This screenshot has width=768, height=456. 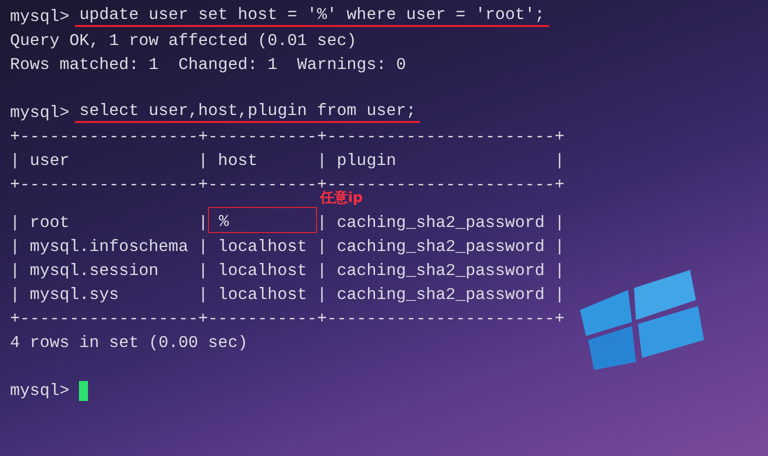 What do you see at coordinates (94, 271) in the screenshot?
I see `table-cell-text: mysql.session` at bounding box center [94, 271].